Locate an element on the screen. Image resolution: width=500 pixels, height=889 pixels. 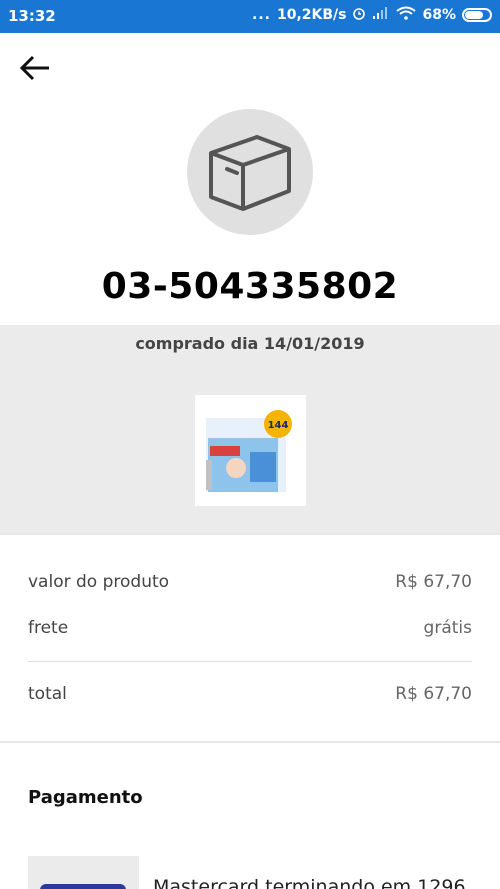
status-indicators: ... 10,2KB/s 68% is located at coordinates (372, 15).